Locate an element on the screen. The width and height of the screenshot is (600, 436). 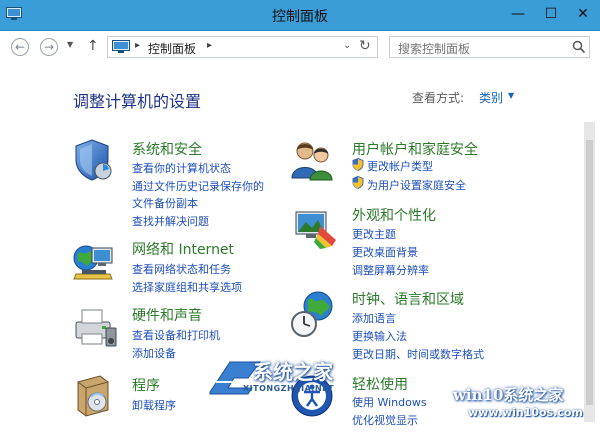
category-title-network-internet: 网络和 Internet is located at coordinates (183, 249).